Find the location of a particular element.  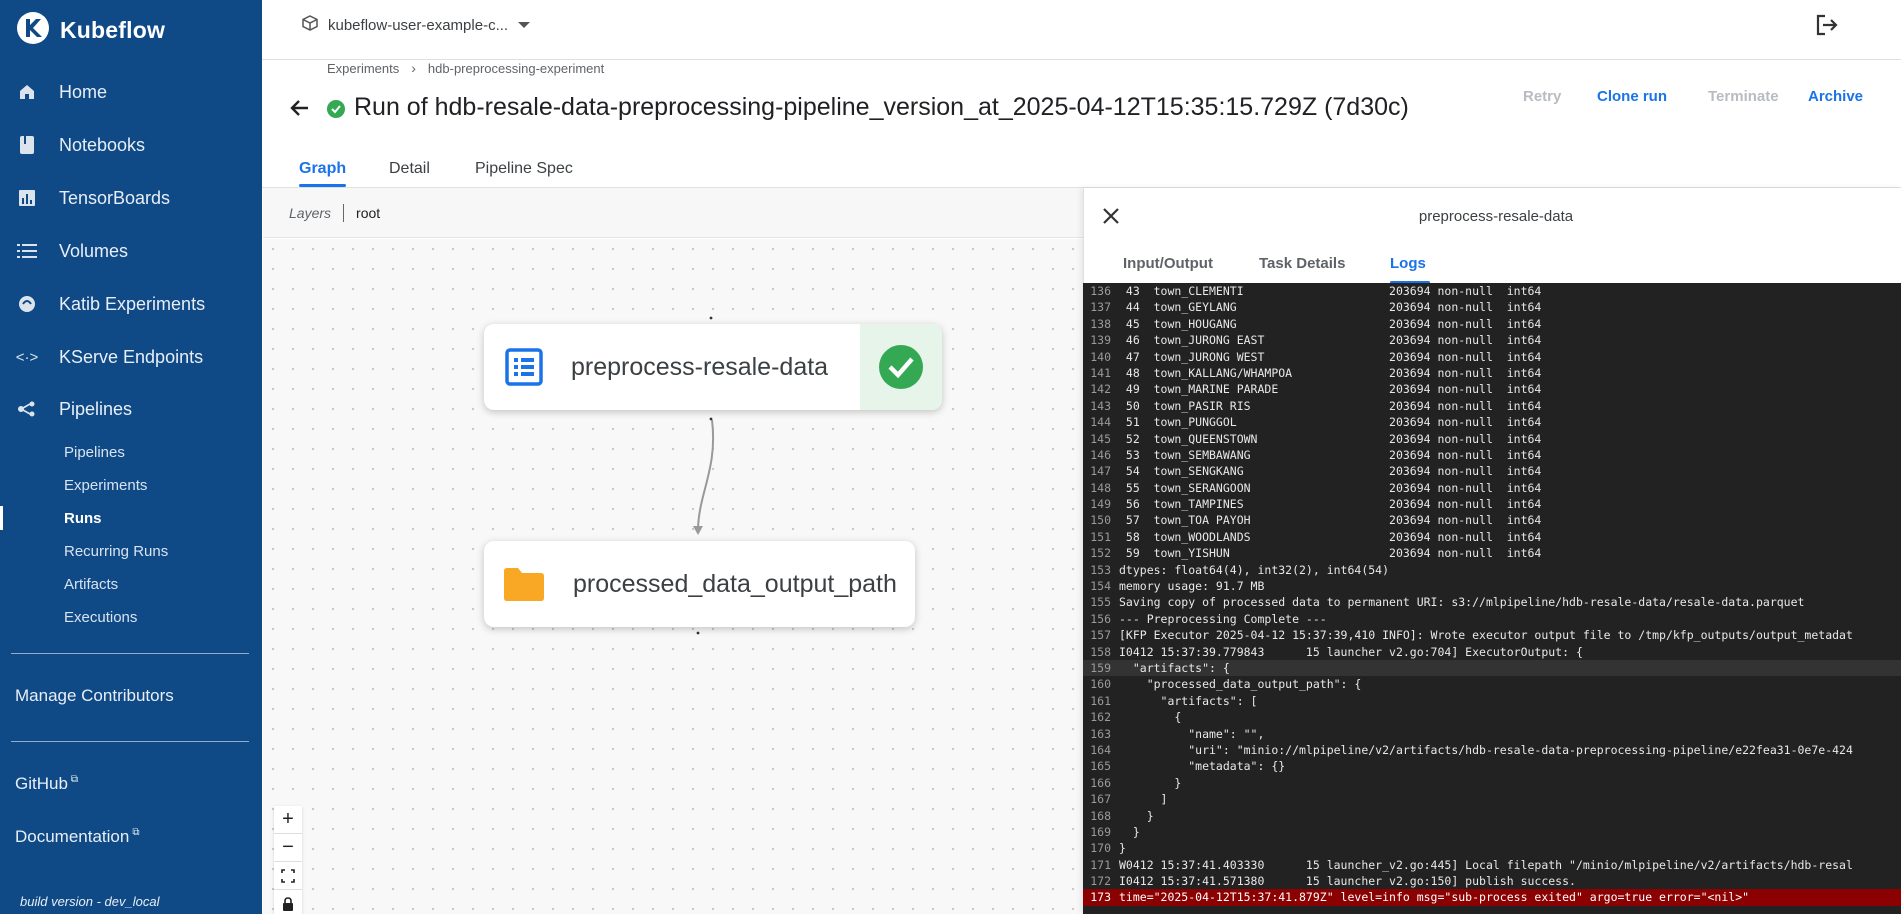

brand: Kubeflow is located at coordinates (90, 30).